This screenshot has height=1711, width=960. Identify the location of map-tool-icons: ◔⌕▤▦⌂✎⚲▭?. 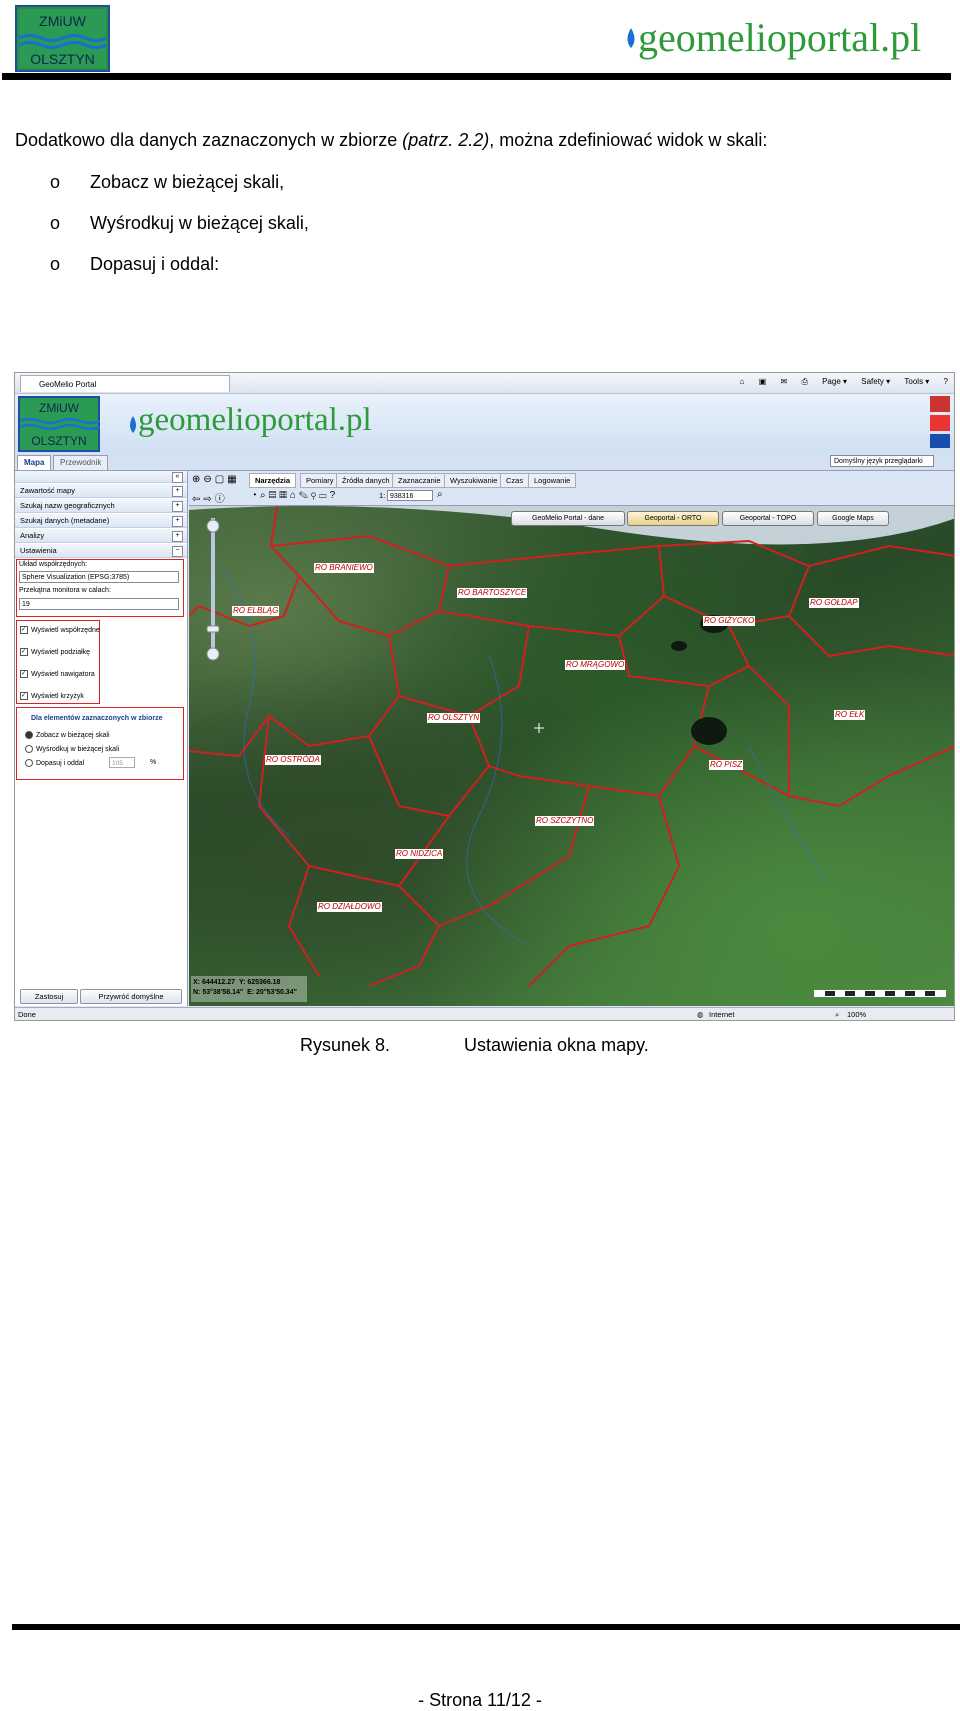
(294, 495).